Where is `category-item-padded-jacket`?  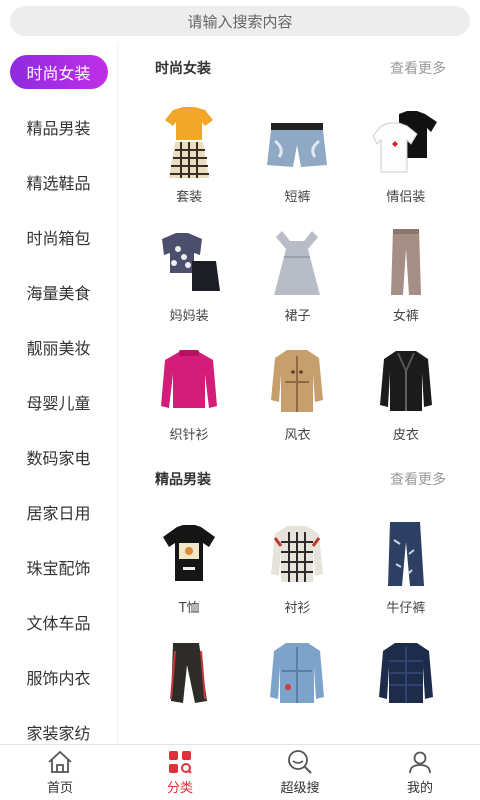
category-item-padded-jacket is located at coordinates (406, 681).